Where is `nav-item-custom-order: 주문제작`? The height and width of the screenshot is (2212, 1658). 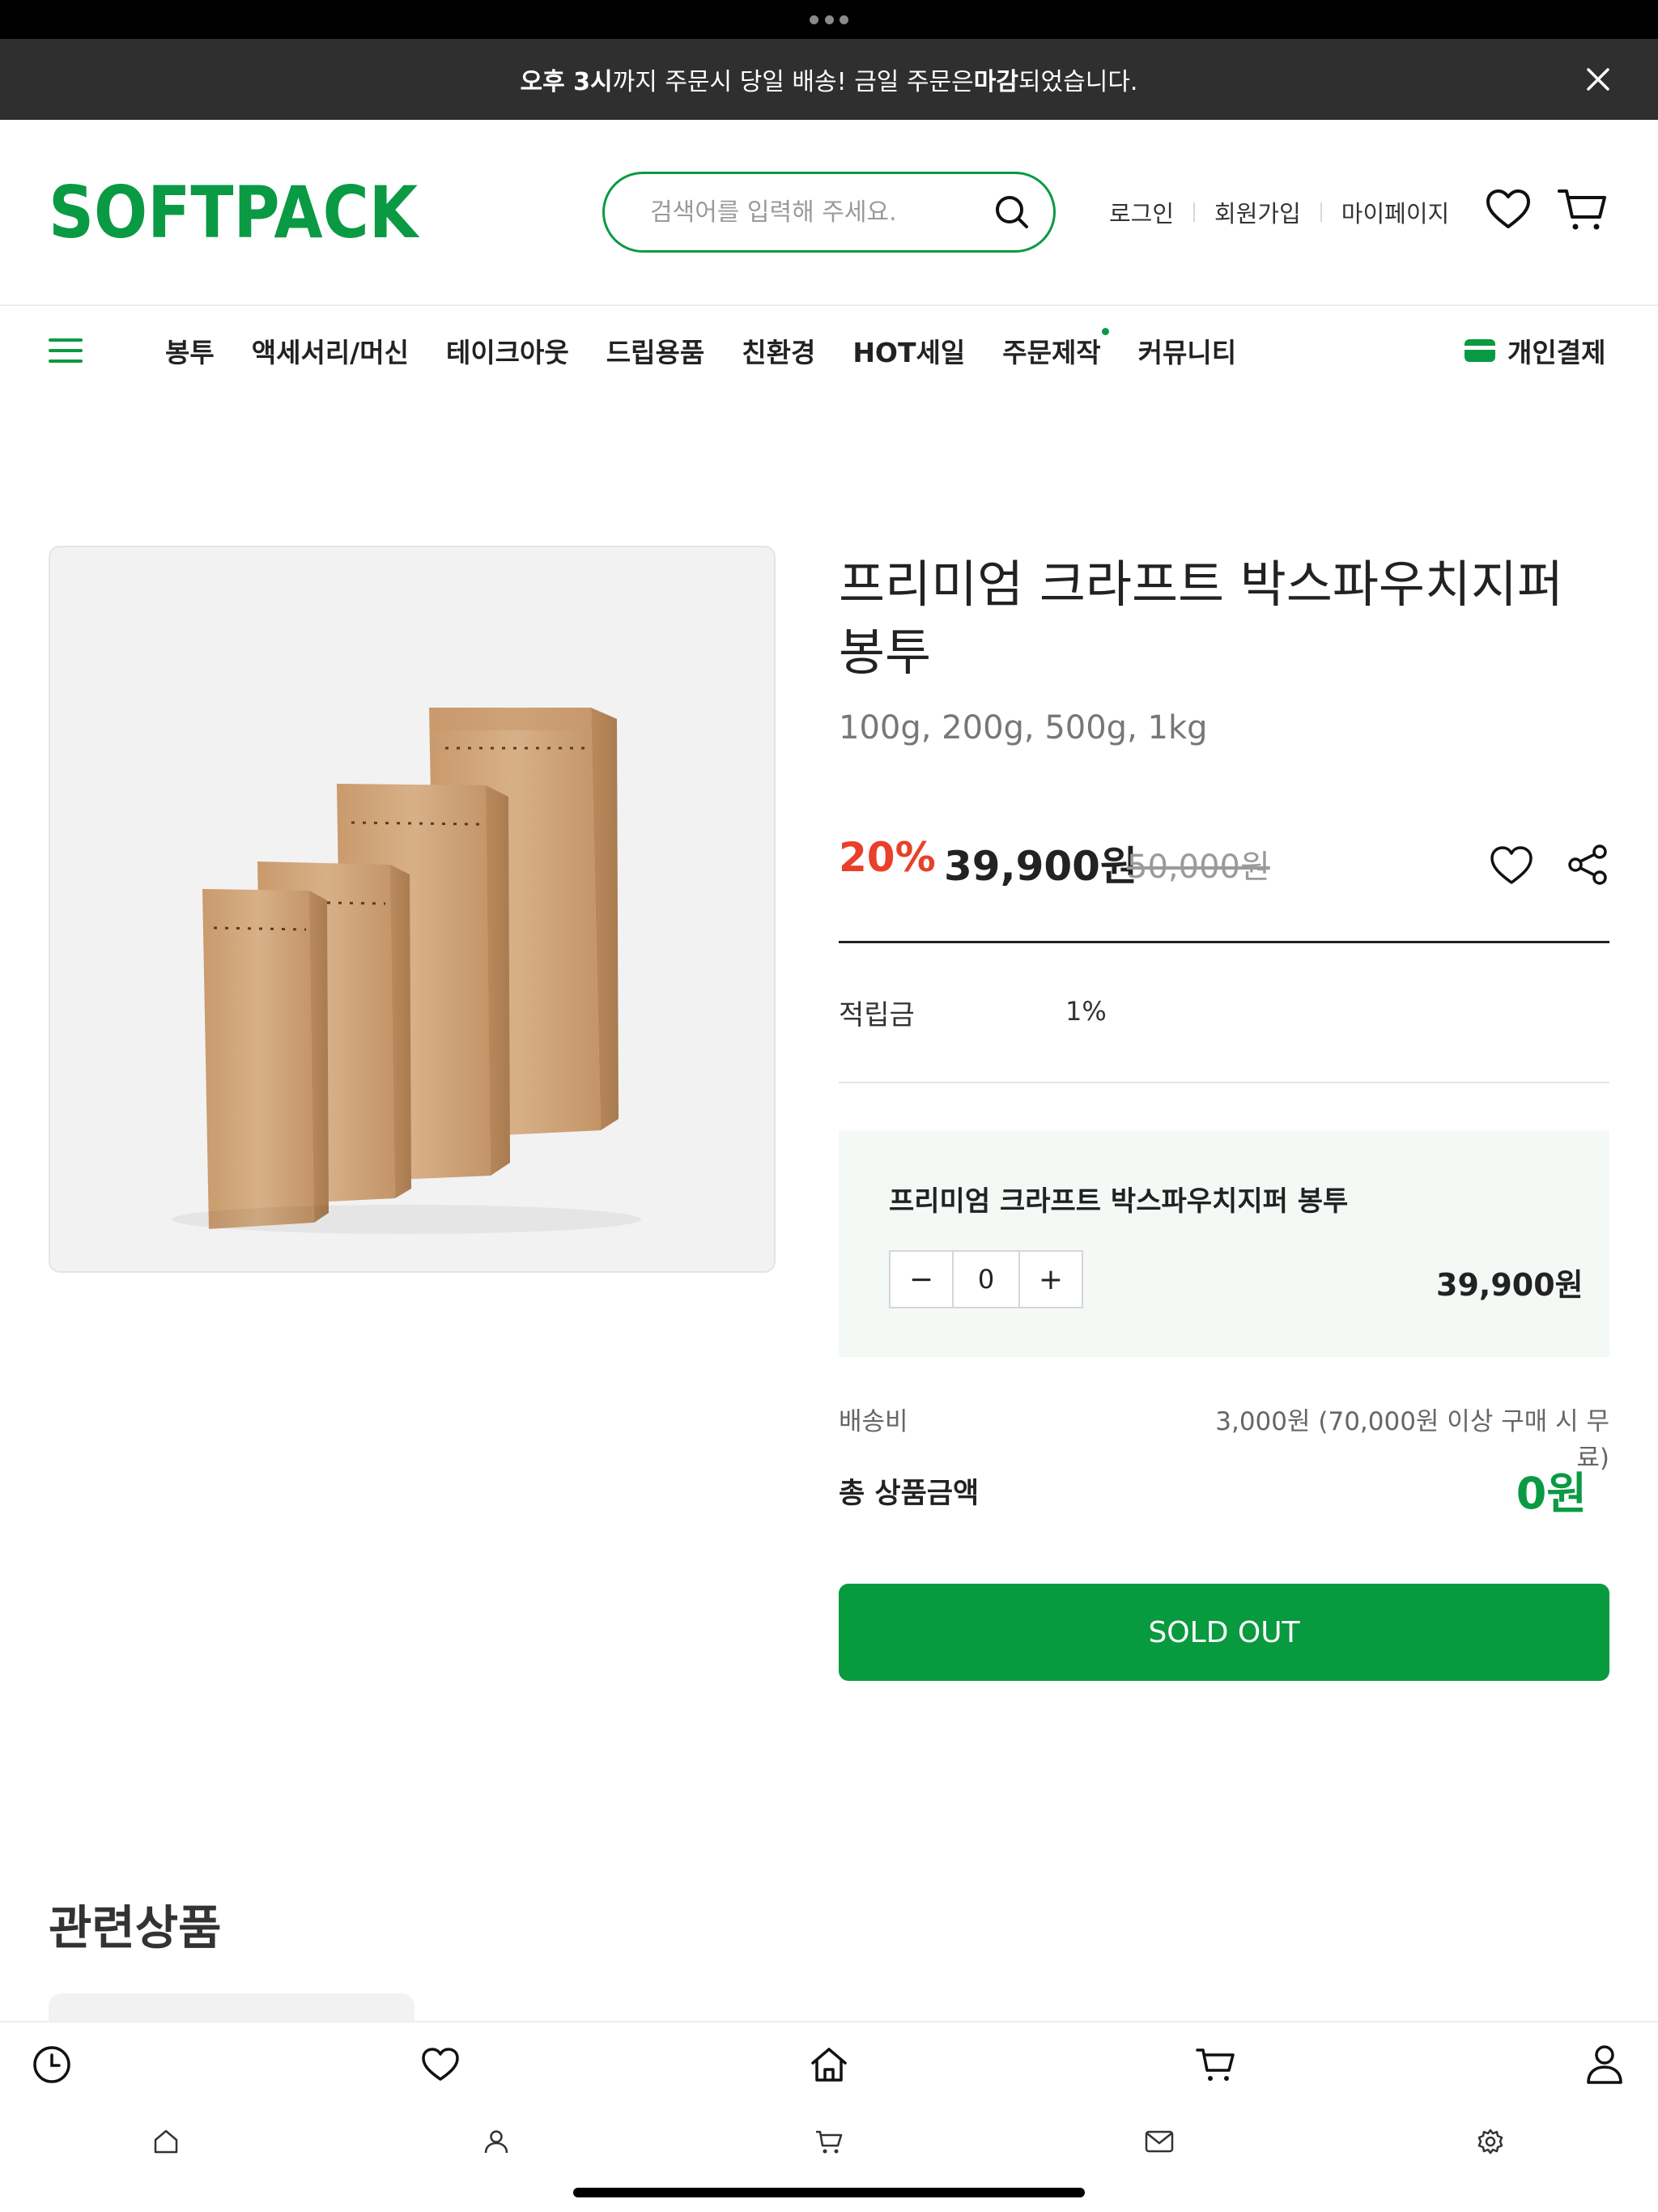
nav-item-custom-order: 주문제작 is located at coordinates (1055, 349).